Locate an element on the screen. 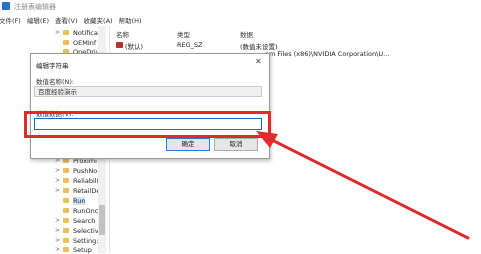 The height and width of the screenshot is (254, 481). tree-item: > PushNo is located at coordinates (76, 170).